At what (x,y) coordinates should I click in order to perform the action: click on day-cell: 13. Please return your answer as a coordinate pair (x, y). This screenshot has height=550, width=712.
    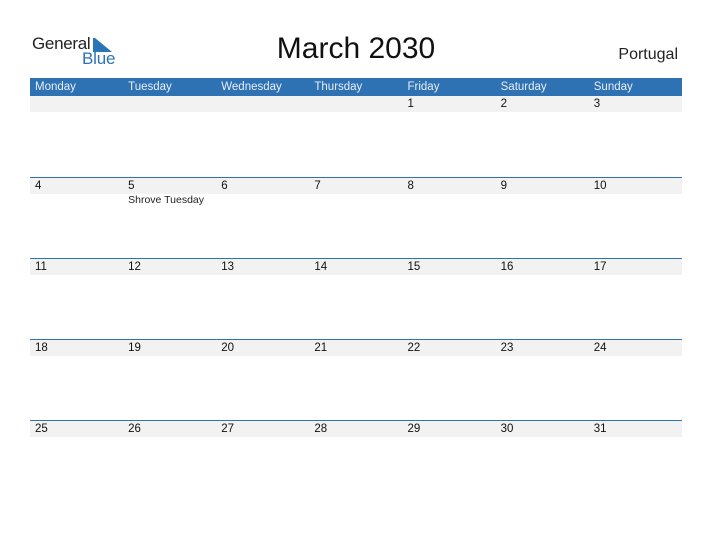
    Looking at the image, I should click on (262, 299).